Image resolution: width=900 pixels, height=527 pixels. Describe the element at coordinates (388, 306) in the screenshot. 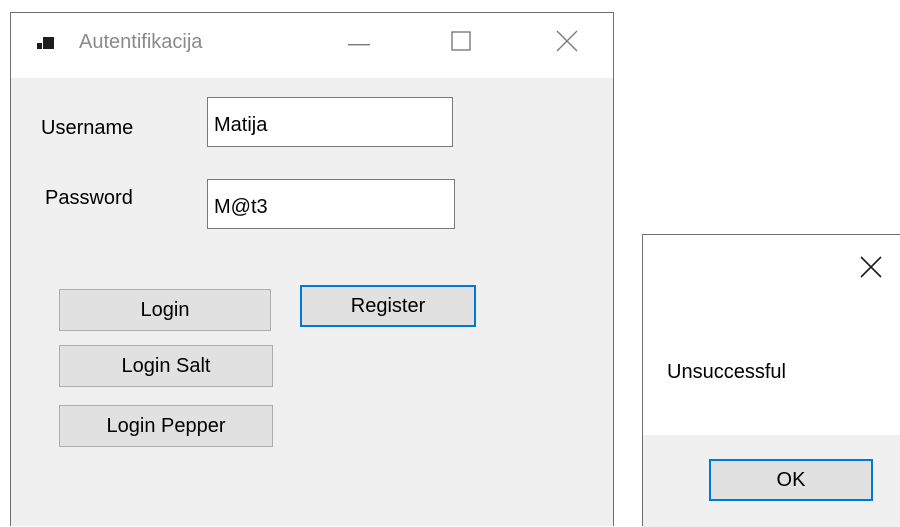

I see `register-button: Register` at that location.